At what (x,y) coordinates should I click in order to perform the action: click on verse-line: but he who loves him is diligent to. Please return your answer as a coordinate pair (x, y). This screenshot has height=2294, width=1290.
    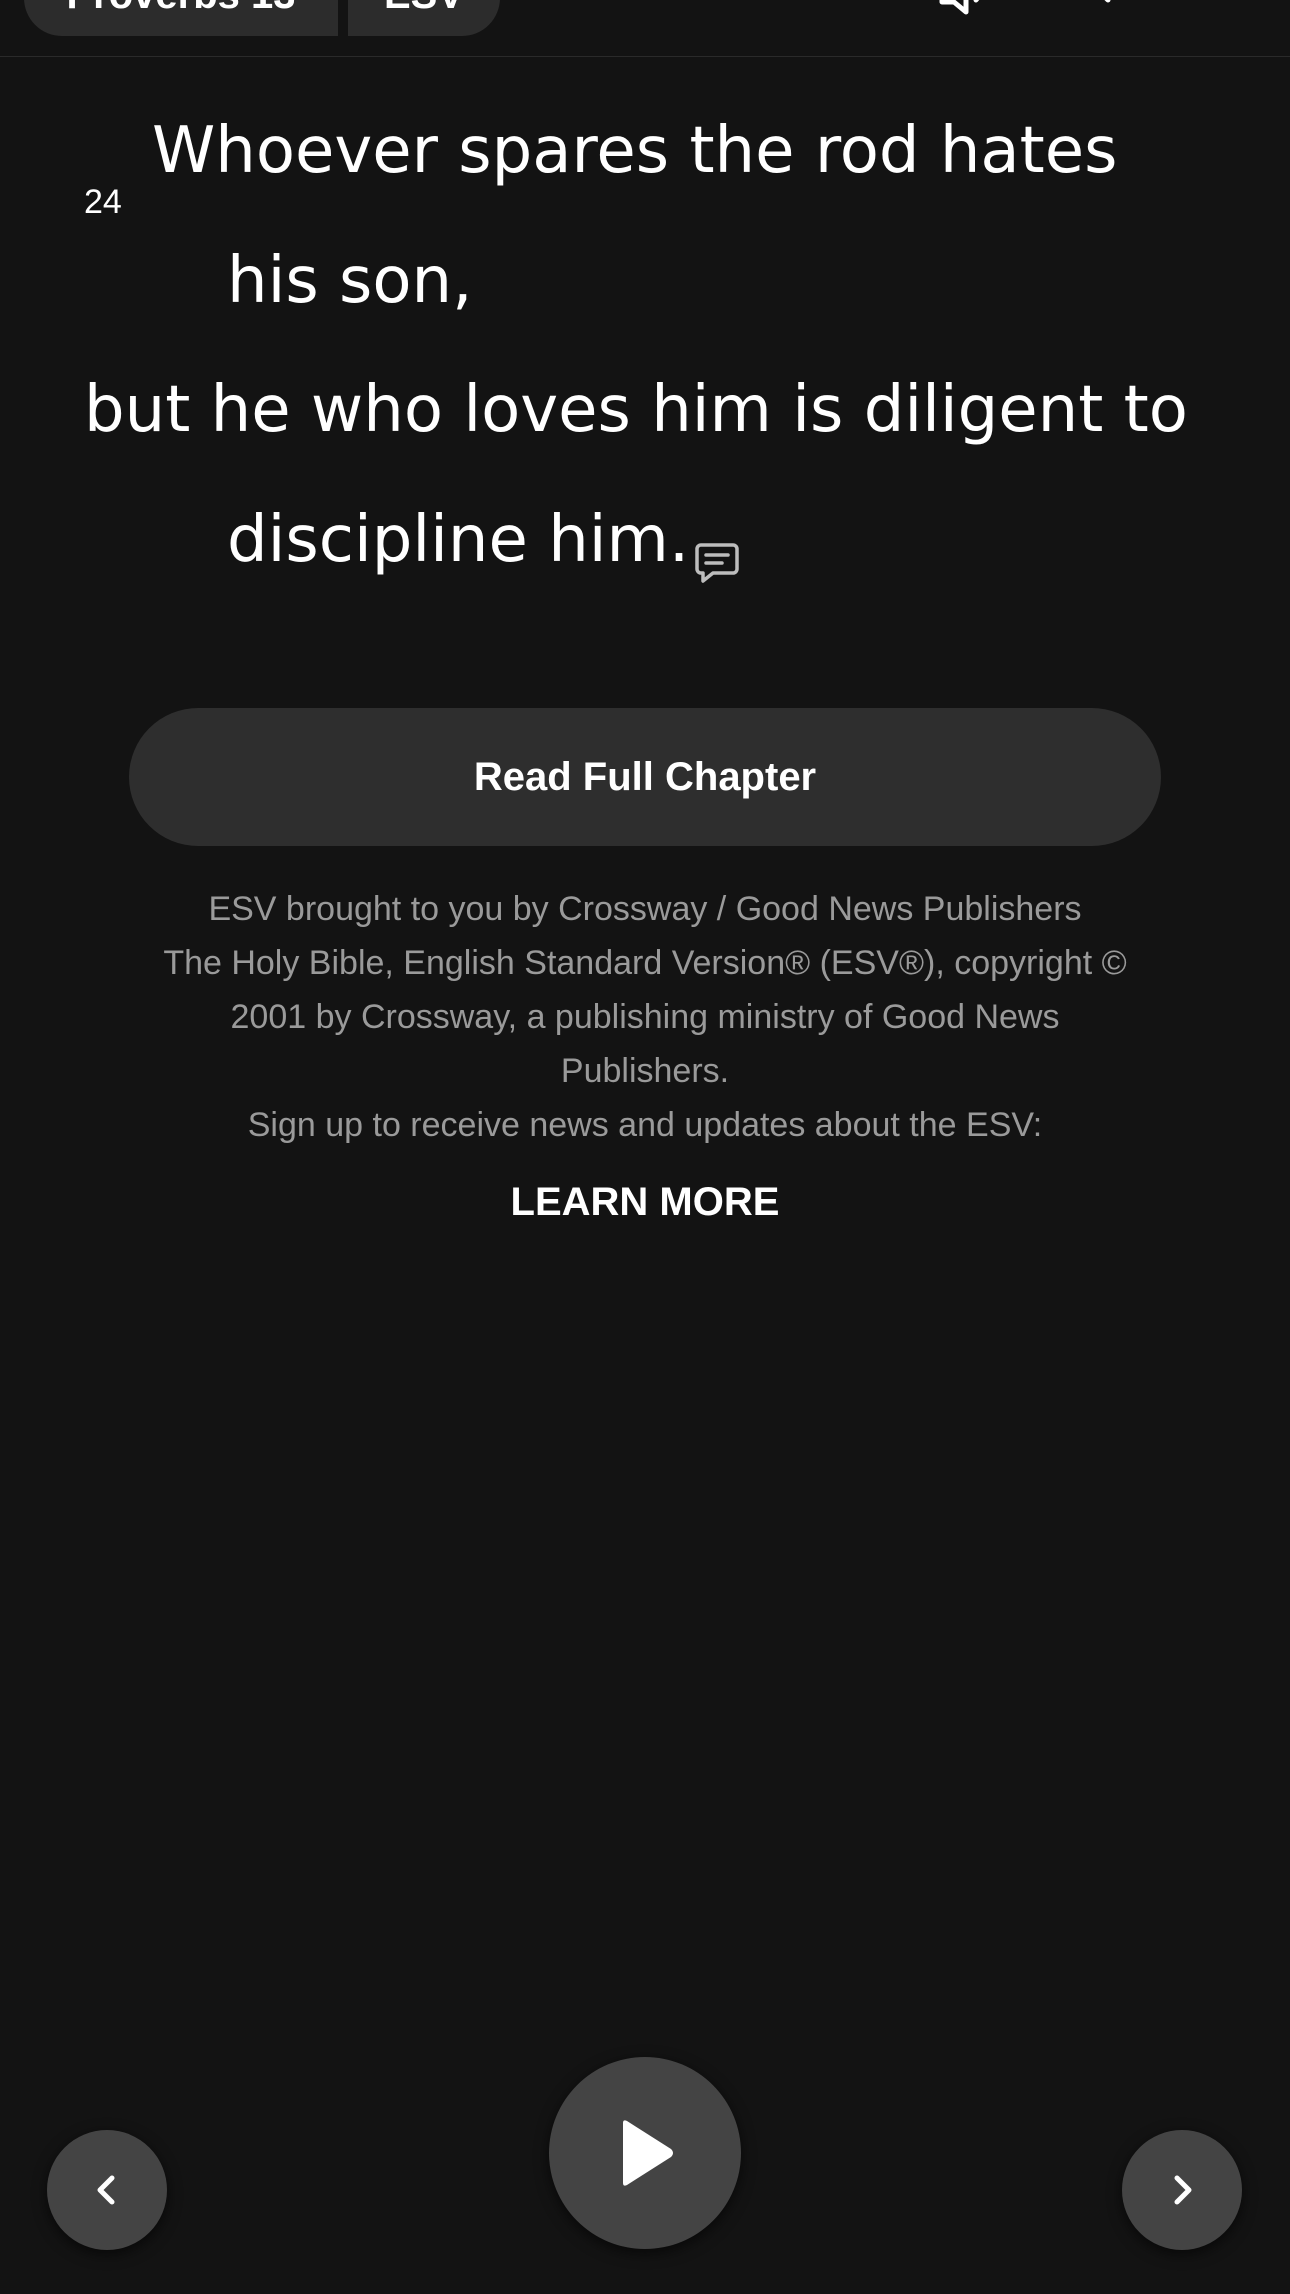
    Looking at the image, I should click on (636, 410).